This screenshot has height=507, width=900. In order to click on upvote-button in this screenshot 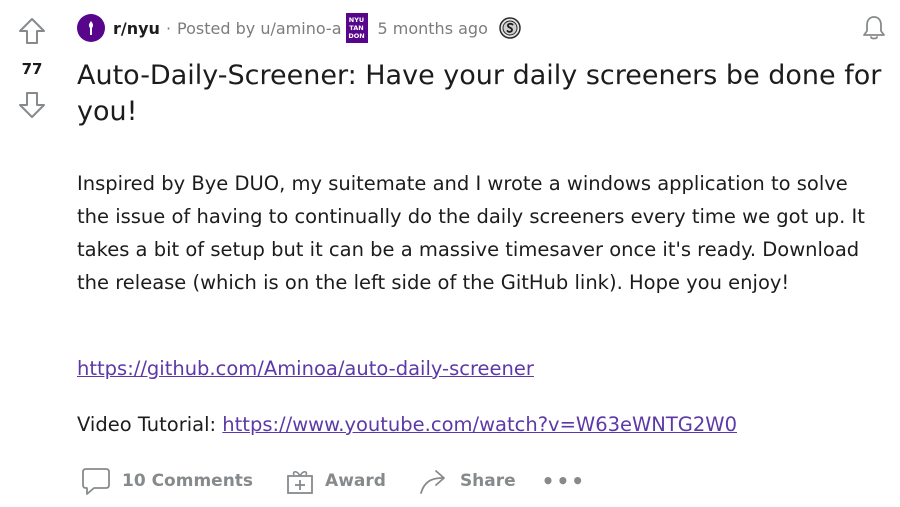, I will do `click(32, 31)`.